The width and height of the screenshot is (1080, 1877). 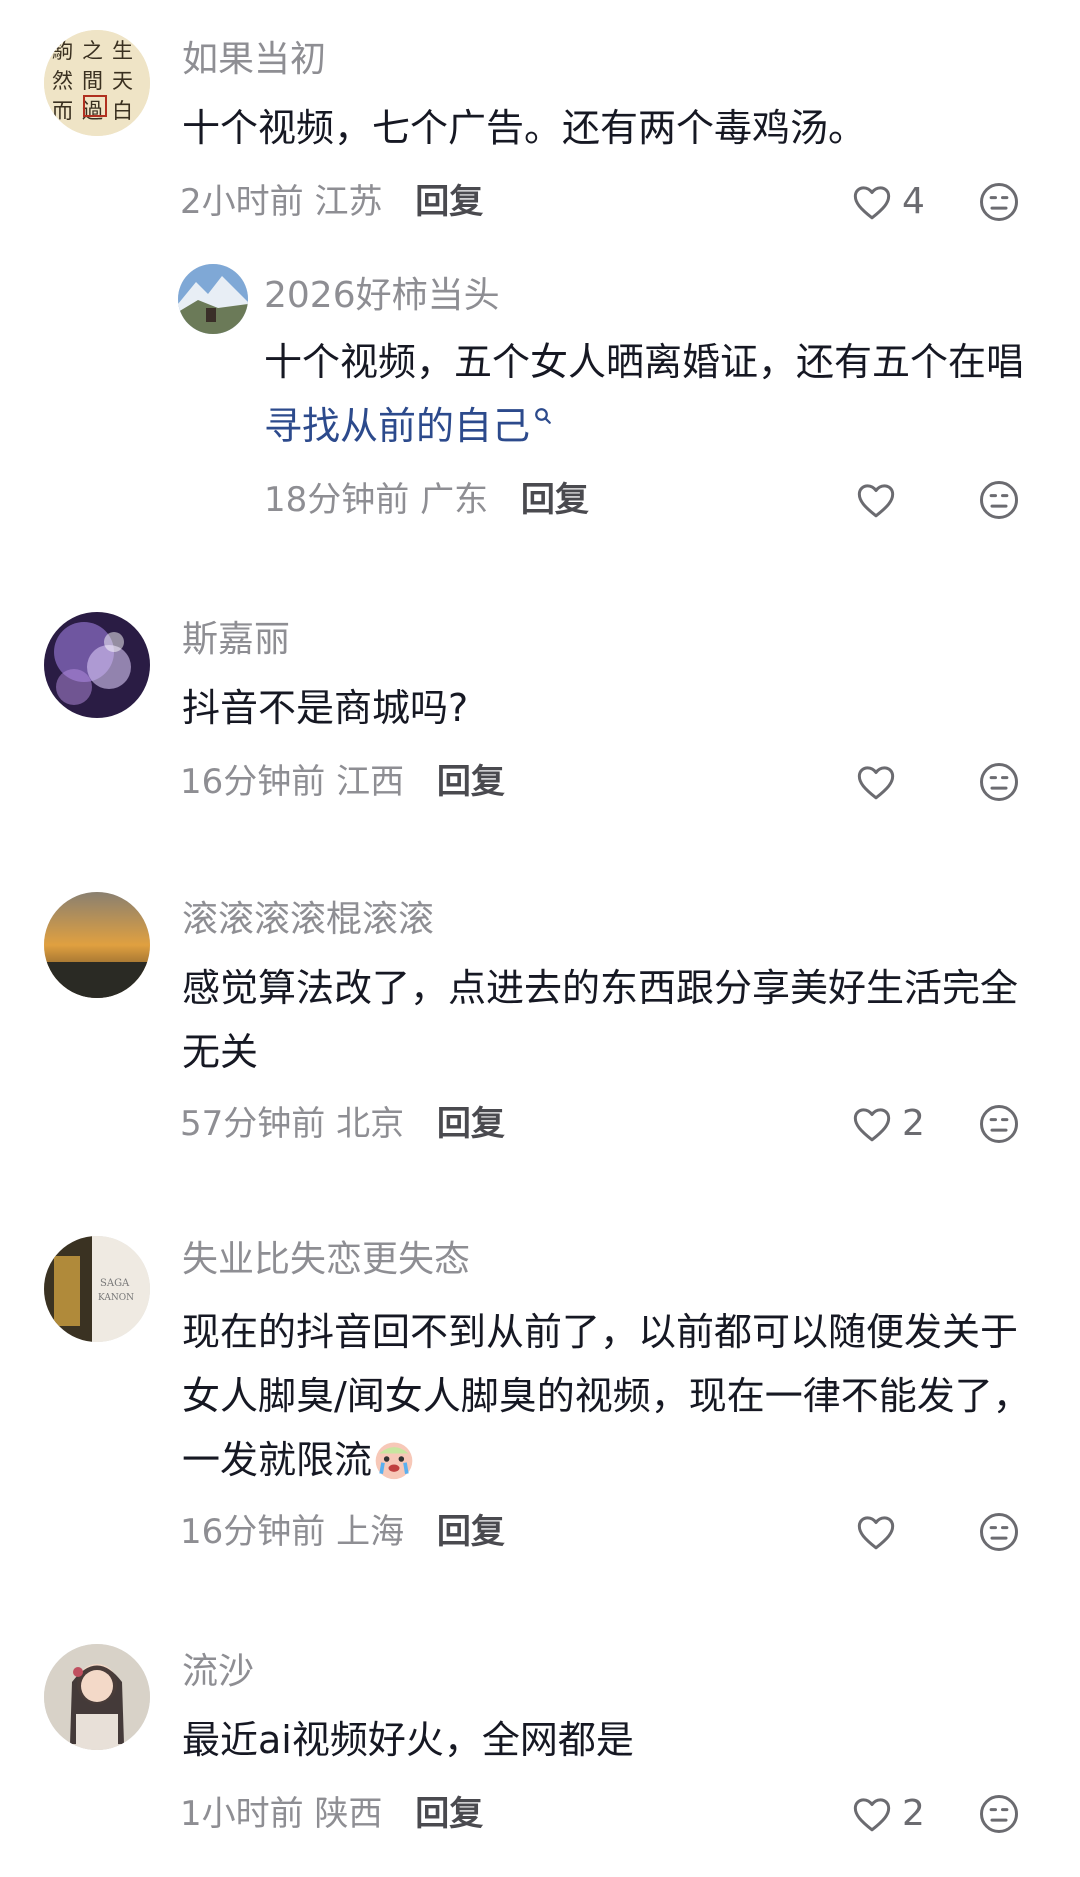 I want to click on location: 江苏, so click(x=348, y=202).